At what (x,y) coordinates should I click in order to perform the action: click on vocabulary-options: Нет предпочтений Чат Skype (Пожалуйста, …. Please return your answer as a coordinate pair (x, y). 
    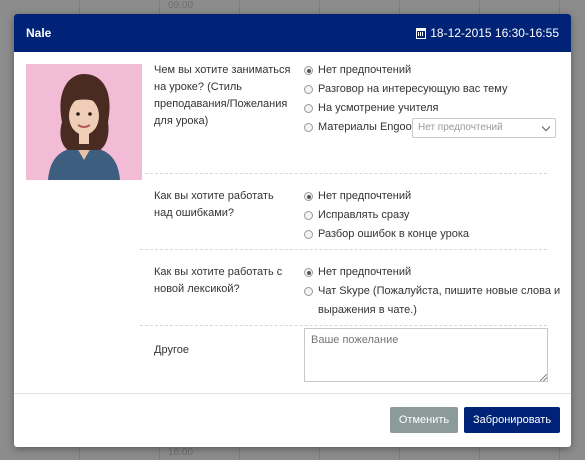
    Looking at the image, I should click on (432, 294).